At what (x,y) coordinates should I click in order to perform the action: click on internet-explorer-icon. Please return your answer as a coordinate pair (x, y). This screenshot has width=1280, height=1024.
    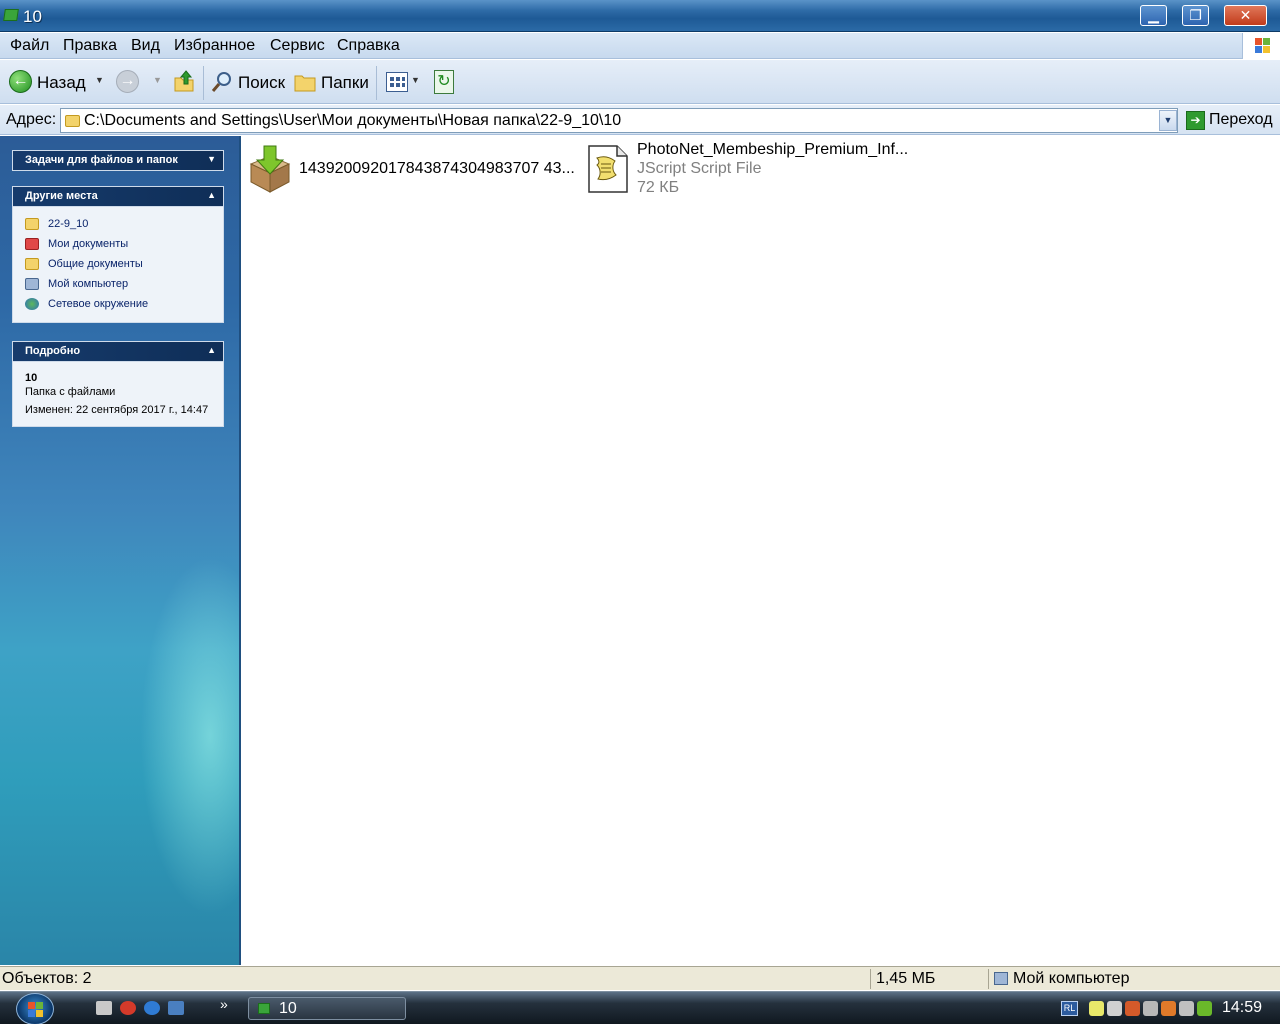
    Looking at the image, I should click on (152, 1008).